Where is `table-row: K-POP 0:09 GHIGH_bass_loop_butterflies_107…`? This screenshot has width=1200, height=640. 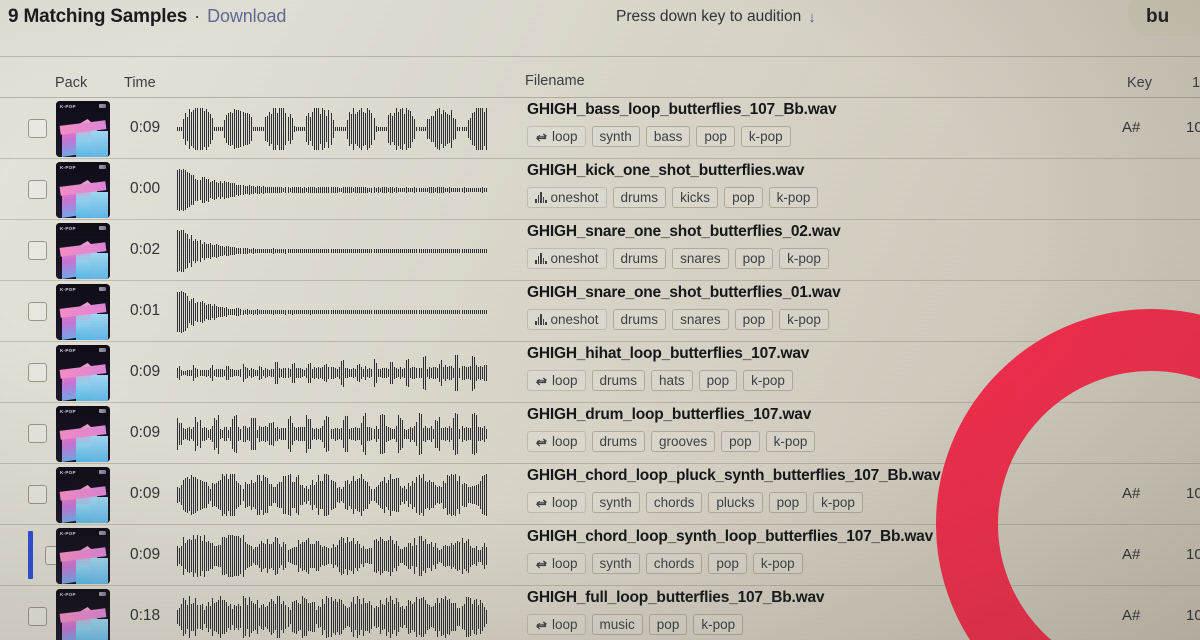
table-row: K-POP 0:09 GHIGH_bass_loop_butterflies_107… is located at coordinates (600, 128).